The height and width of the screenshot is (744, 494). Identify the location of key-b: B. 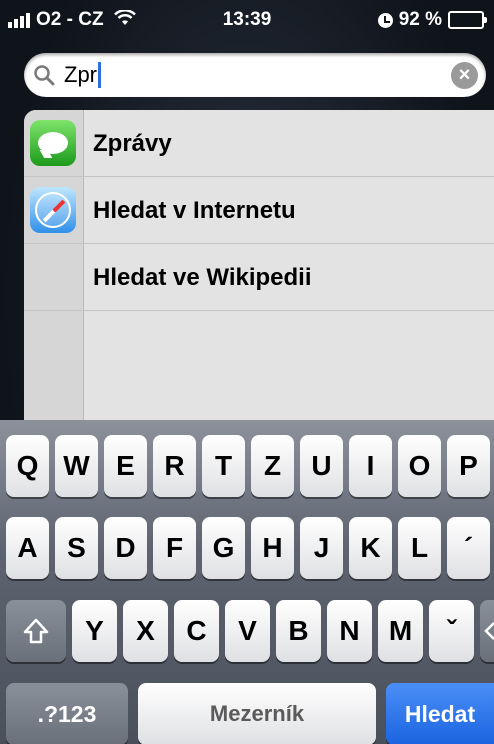
(298, 631).